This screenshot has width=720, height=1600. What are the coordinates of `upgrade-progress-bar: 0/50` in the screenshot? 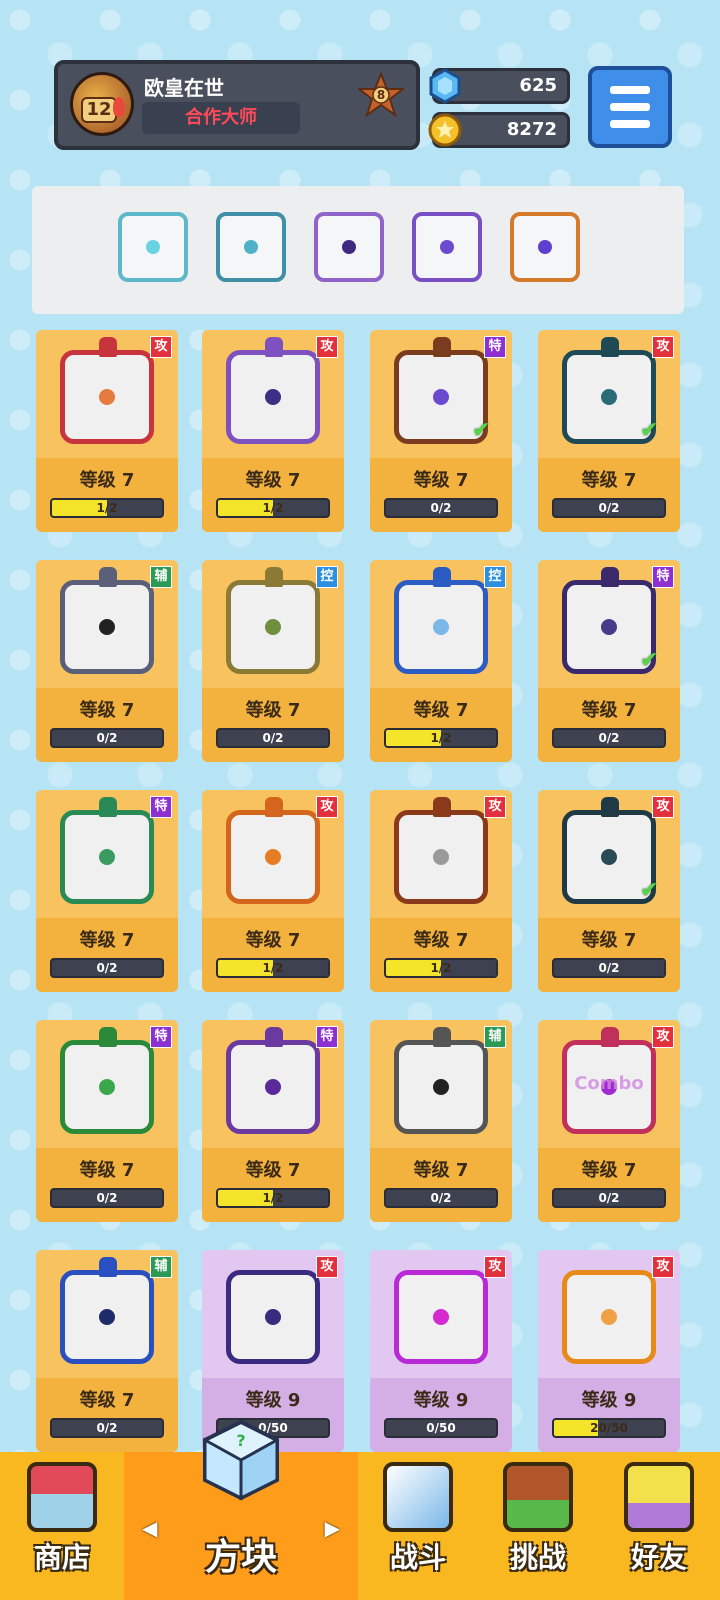 It's located at (441, 1428).